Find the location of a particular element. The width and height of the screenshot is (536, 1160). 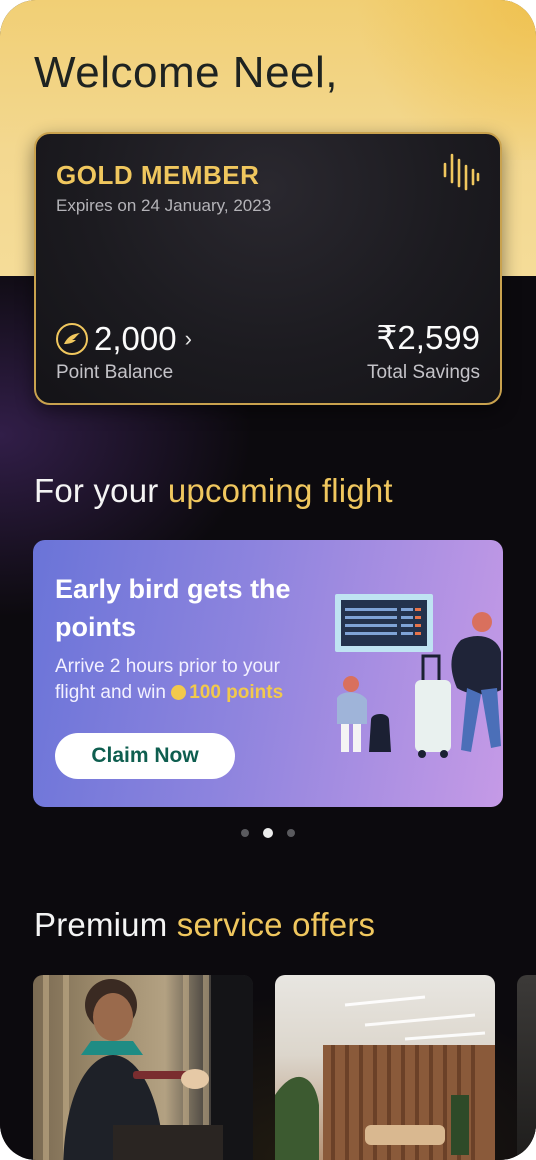

carousel-dot-active is located at coordinates (268, 833).